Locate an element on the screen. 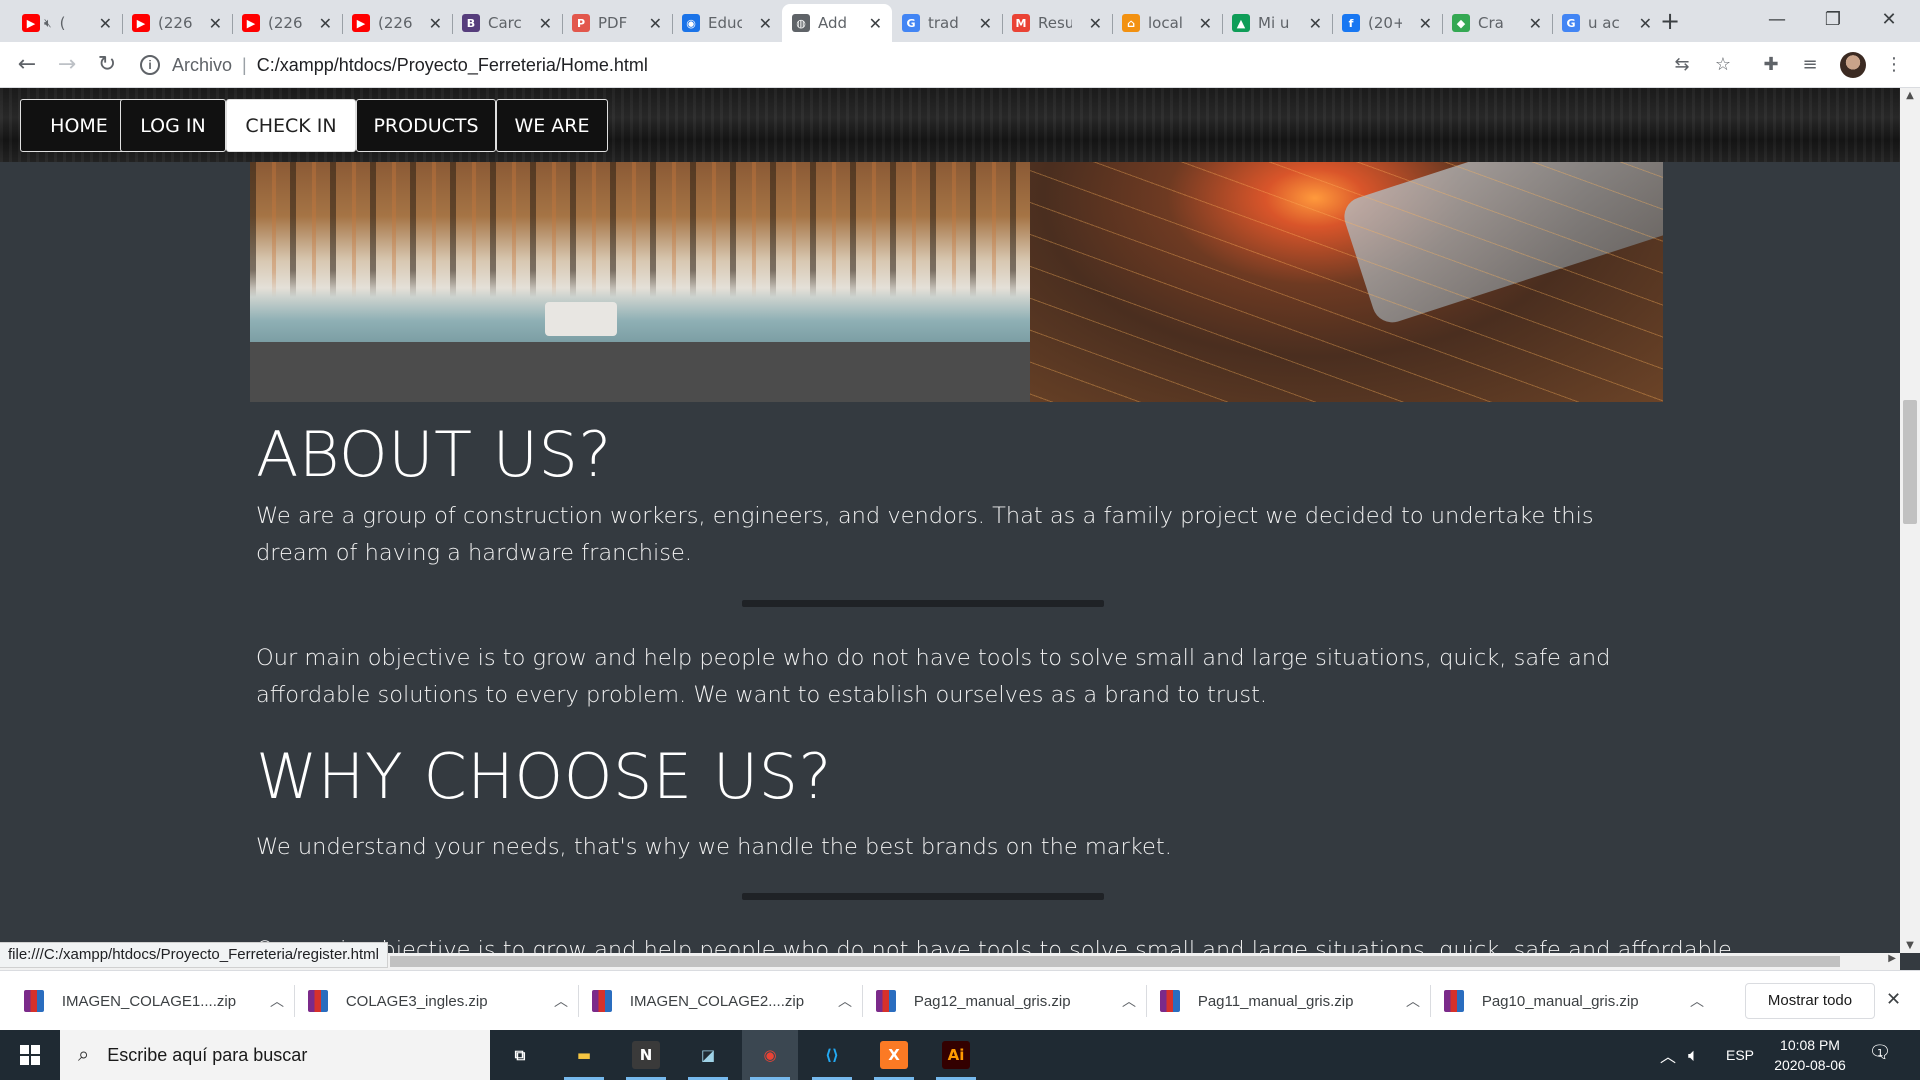  download-item: Pag10_manual_gris.zip ︿ is located at coordinates (1574, 1001).